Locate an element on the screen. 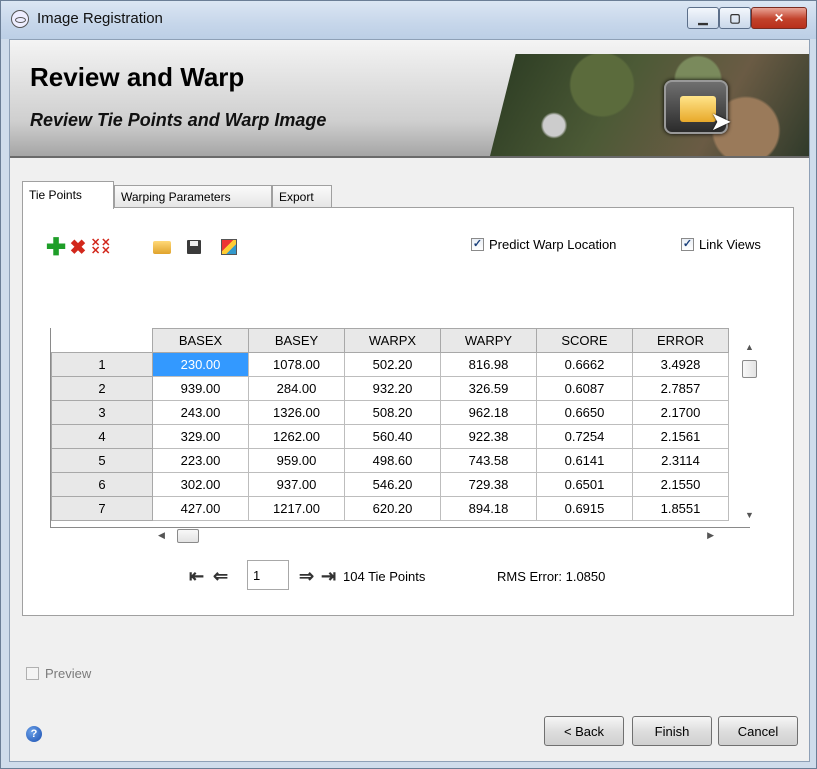 This screenshot has height=769, width=817. link-views-check-icon: ✓ is located at coordinates (687, 244).